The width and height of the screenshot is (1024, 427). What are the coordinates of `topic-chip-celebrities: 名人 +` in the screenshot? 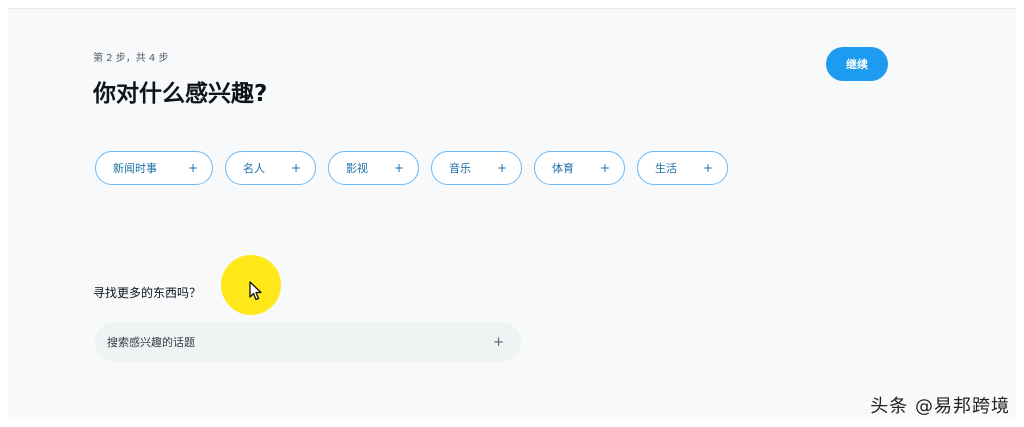 It's located at (270, 168).